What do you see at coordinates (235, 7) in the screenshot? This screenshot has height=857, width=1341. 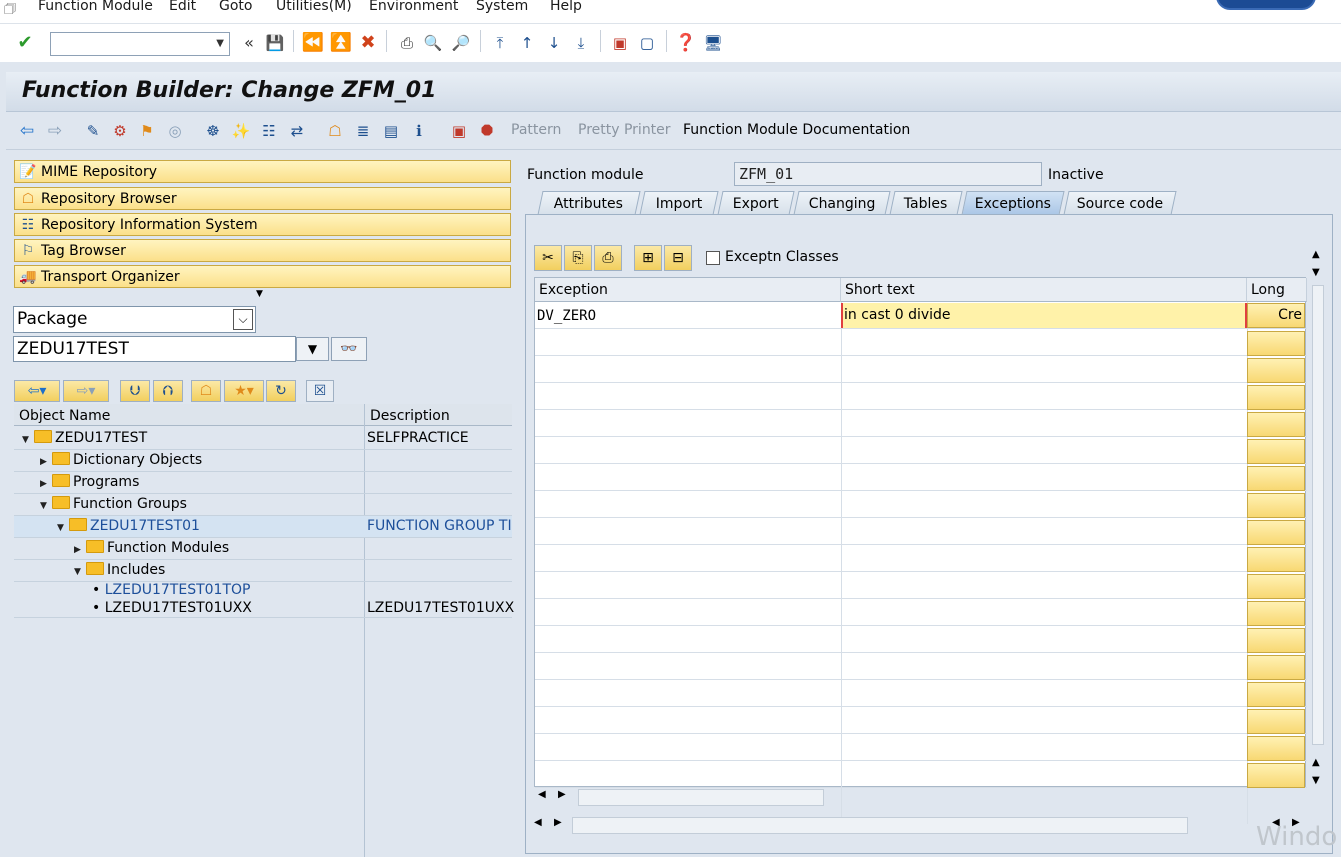 I see `menu-goto: Goto` at bounding box center [235, 7].